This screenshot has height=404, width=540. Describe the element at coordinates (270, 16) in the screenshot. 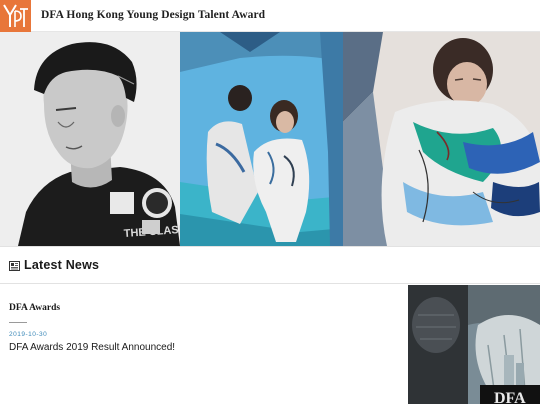

I see `site-header: DFA Hong Kong Young Design Talent Award` at that location.